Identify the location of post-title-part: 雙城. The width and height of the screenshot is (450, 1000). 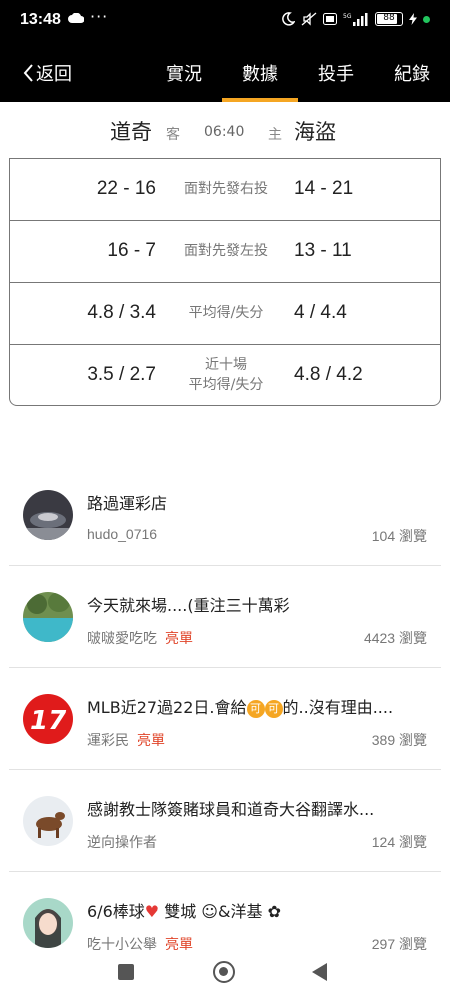
(178, 911).